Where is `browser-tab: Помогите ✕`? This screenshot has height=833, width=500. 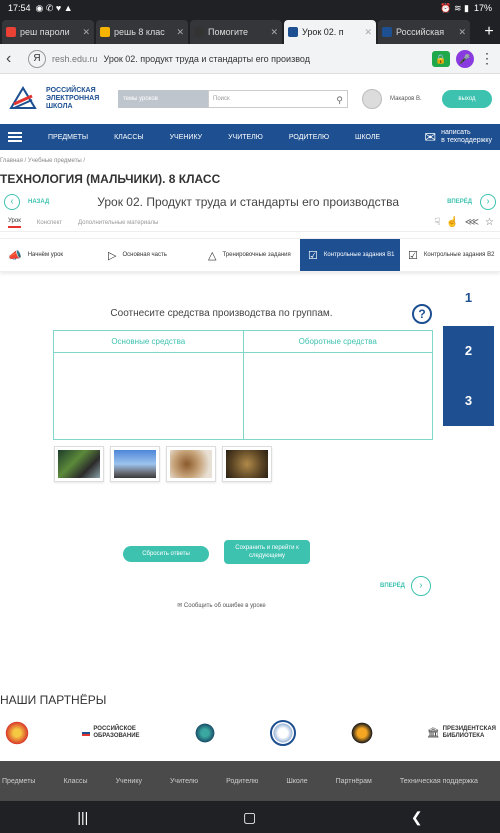 browser-tab: Помогите ✕ is located at coordinates (236, 32).